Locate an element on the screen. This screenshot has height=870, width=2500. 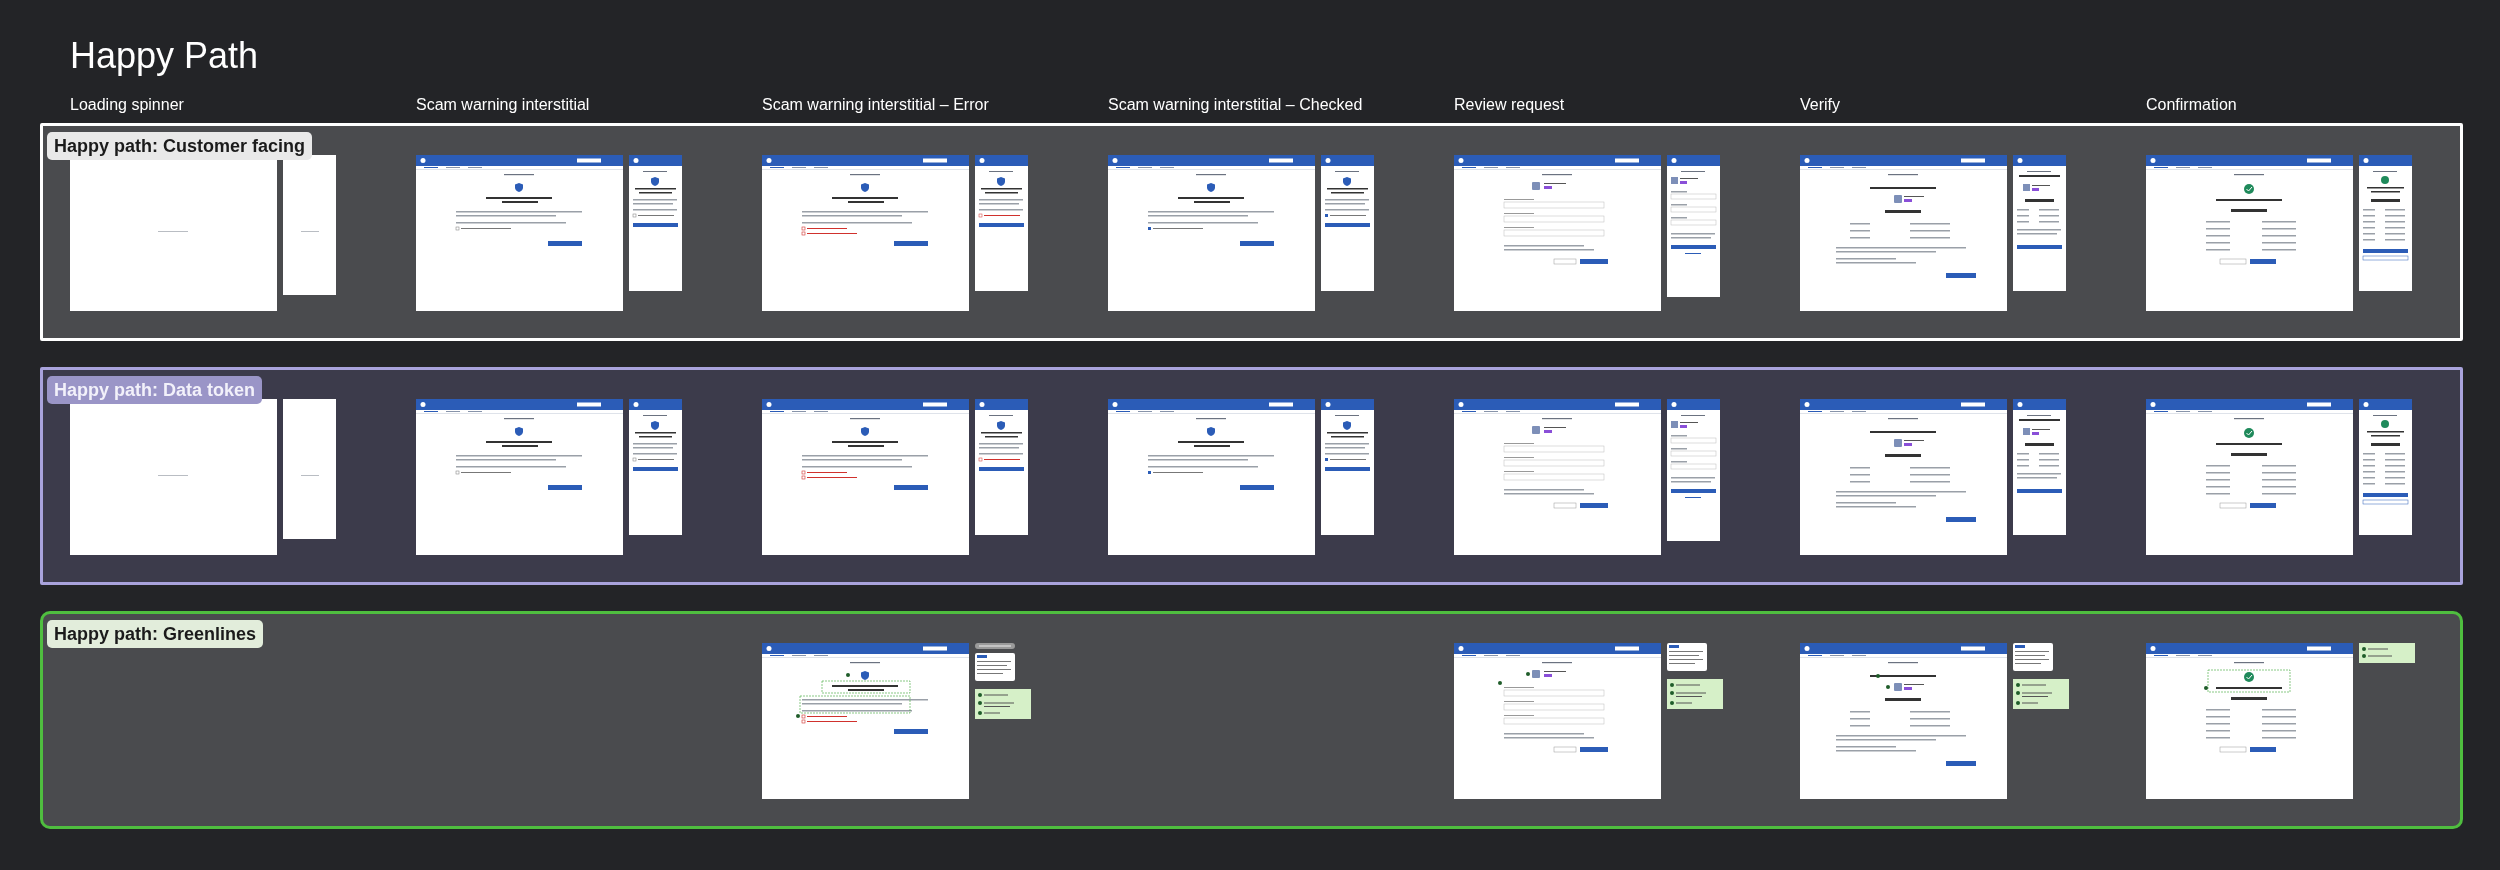
section-label: Happy path: Data token is located at coordinates (155, 390).